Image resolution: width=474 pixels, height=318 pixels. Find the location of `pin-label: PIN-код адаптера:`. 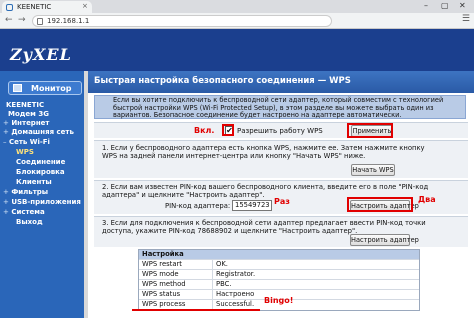

pin-label: PIN-код адаптера: is located at coordinates (198, 206).